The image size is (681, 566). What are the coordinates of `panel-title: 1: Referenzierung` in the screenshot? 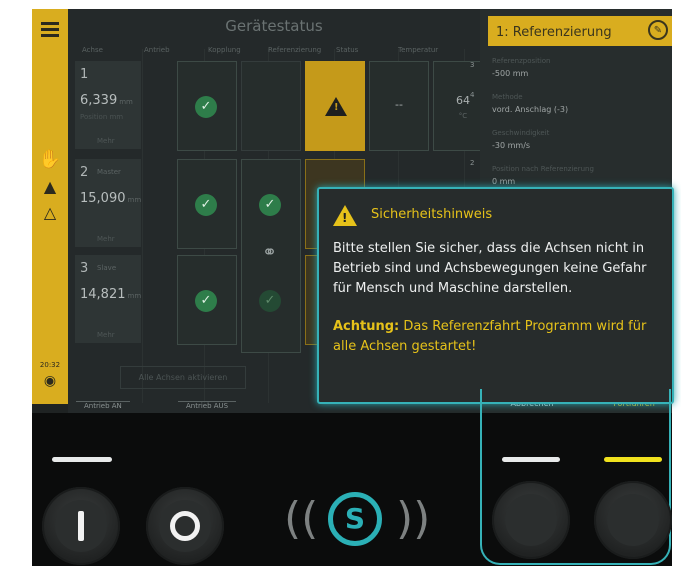 It's located at (554, 32).